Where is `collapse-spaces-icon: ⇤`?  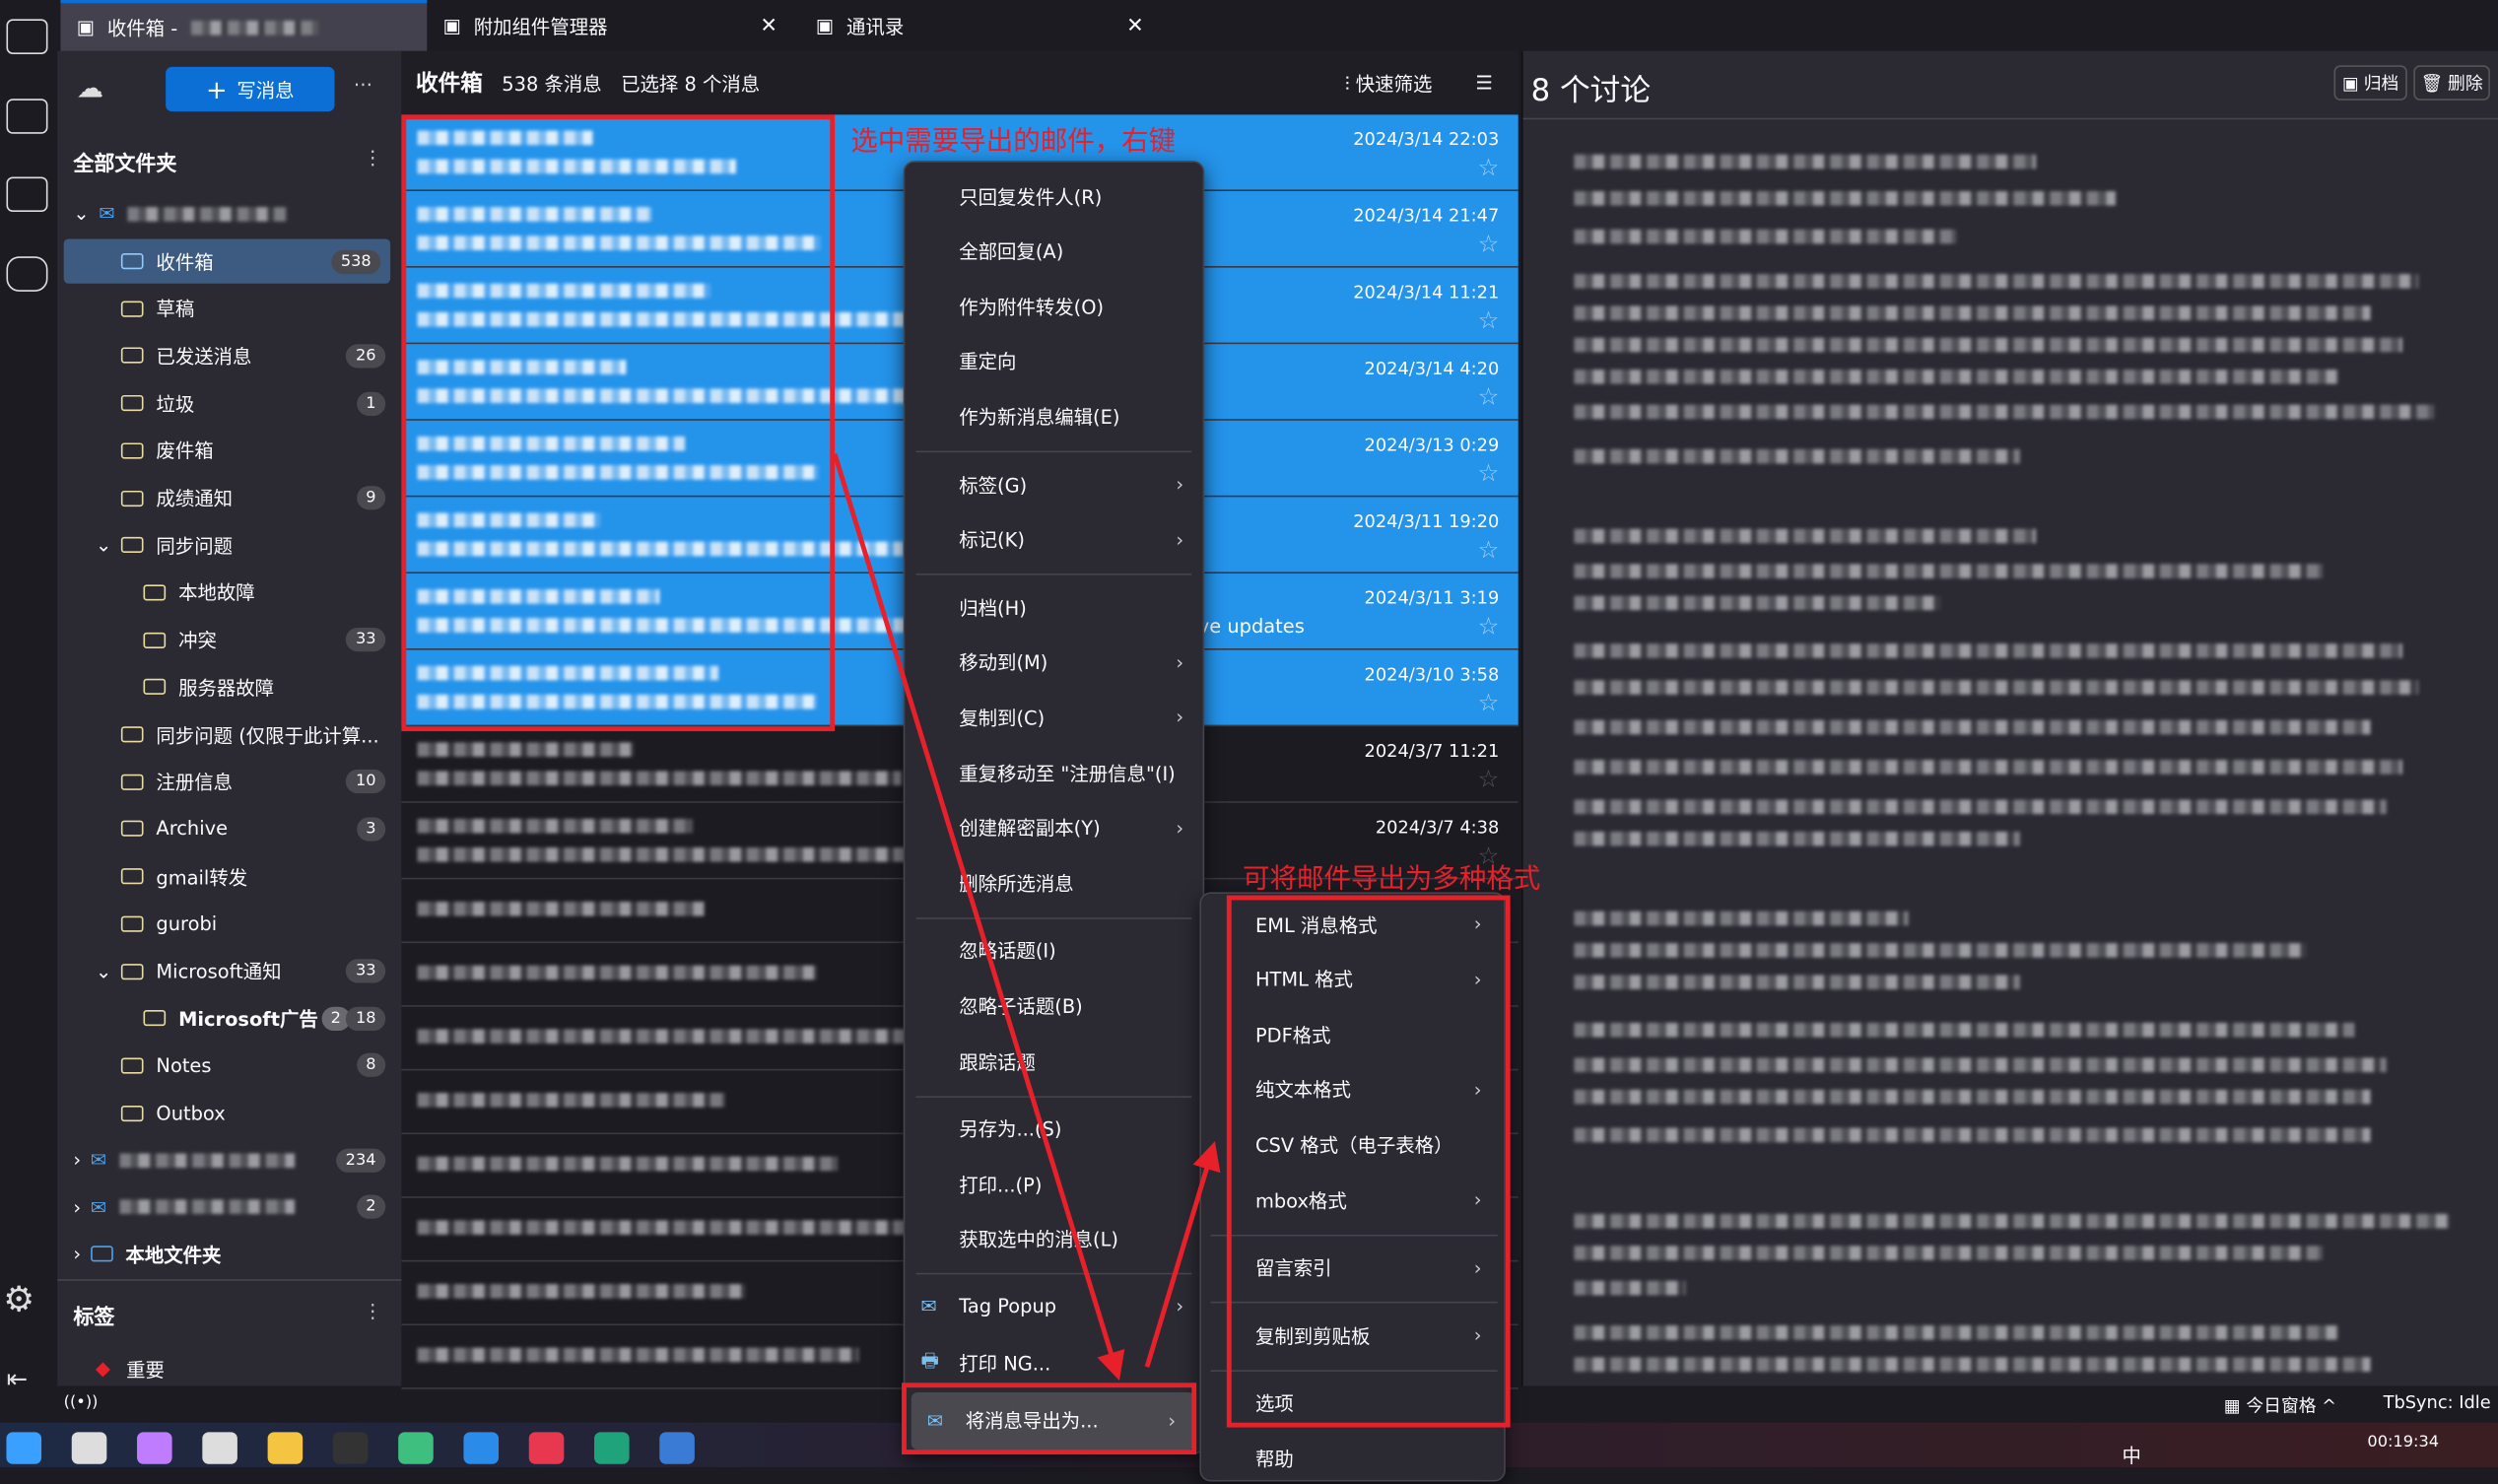
collapse-spaces-icon: ⇤ is located at coordinates (17, 1379).